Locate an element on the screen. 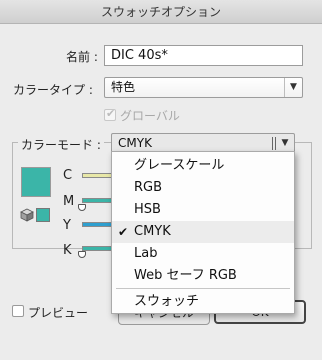  slider-thumb-k is located at coordinates (82, 254).